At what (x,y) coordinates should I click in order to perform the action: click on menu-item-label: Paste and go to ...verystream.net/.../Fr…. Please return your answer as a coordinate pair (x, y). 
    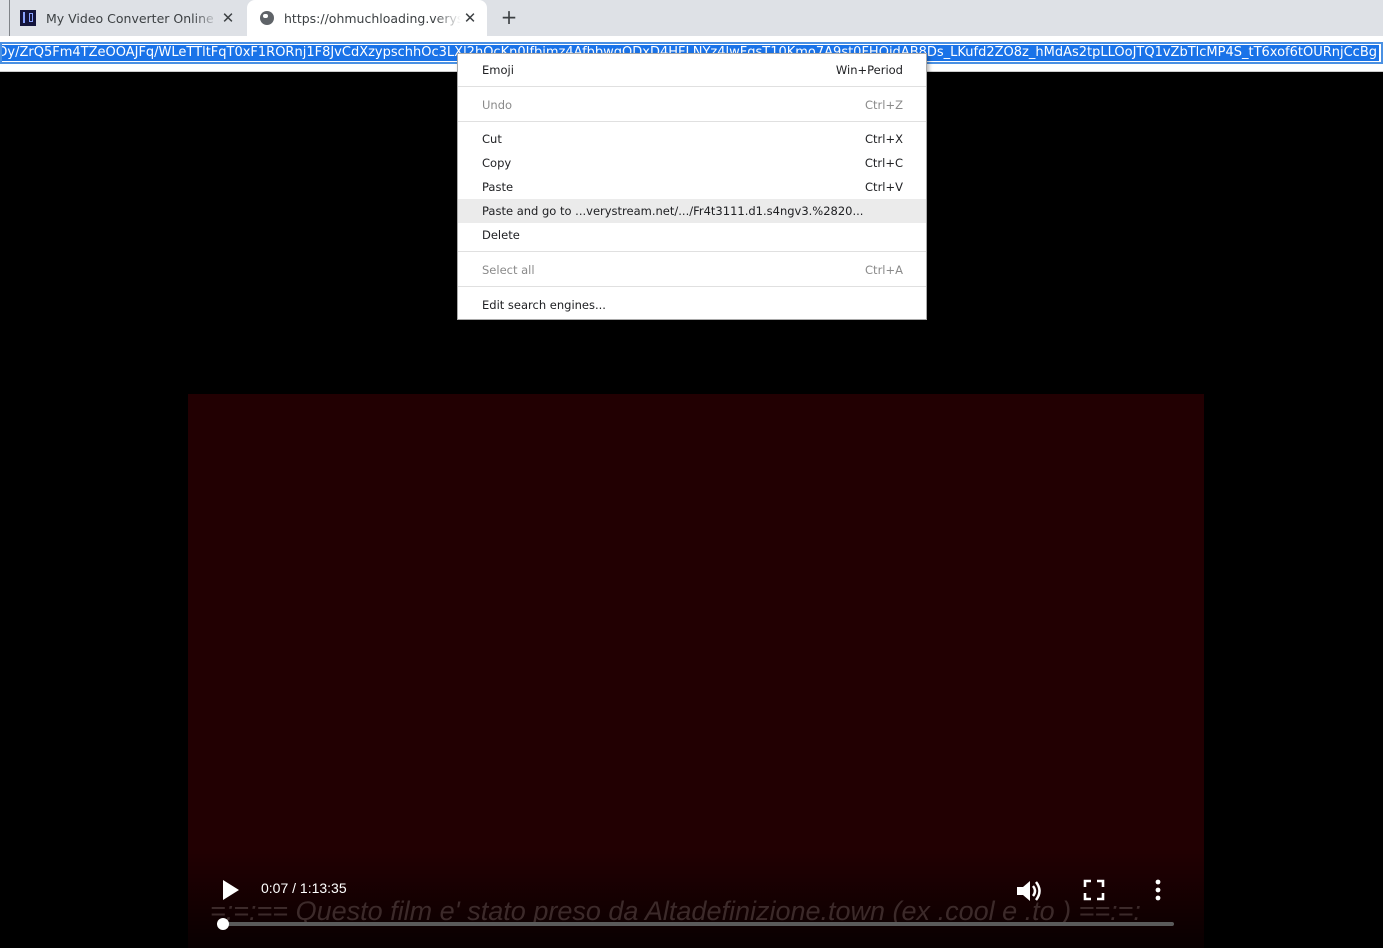
    Looking at the image, I should click on (673, 211).